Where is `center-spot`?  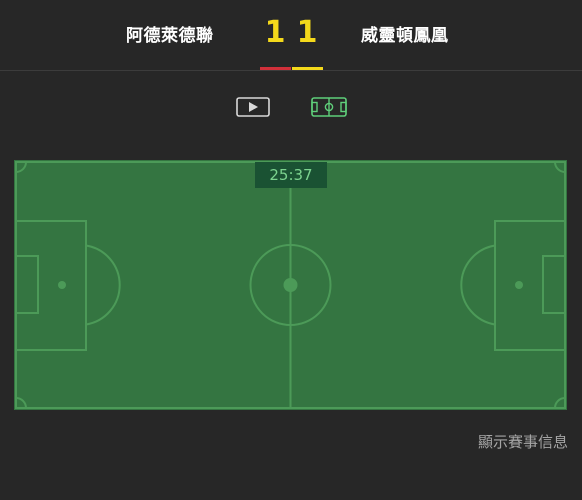
center-spot is located at coordinates (290, 285).